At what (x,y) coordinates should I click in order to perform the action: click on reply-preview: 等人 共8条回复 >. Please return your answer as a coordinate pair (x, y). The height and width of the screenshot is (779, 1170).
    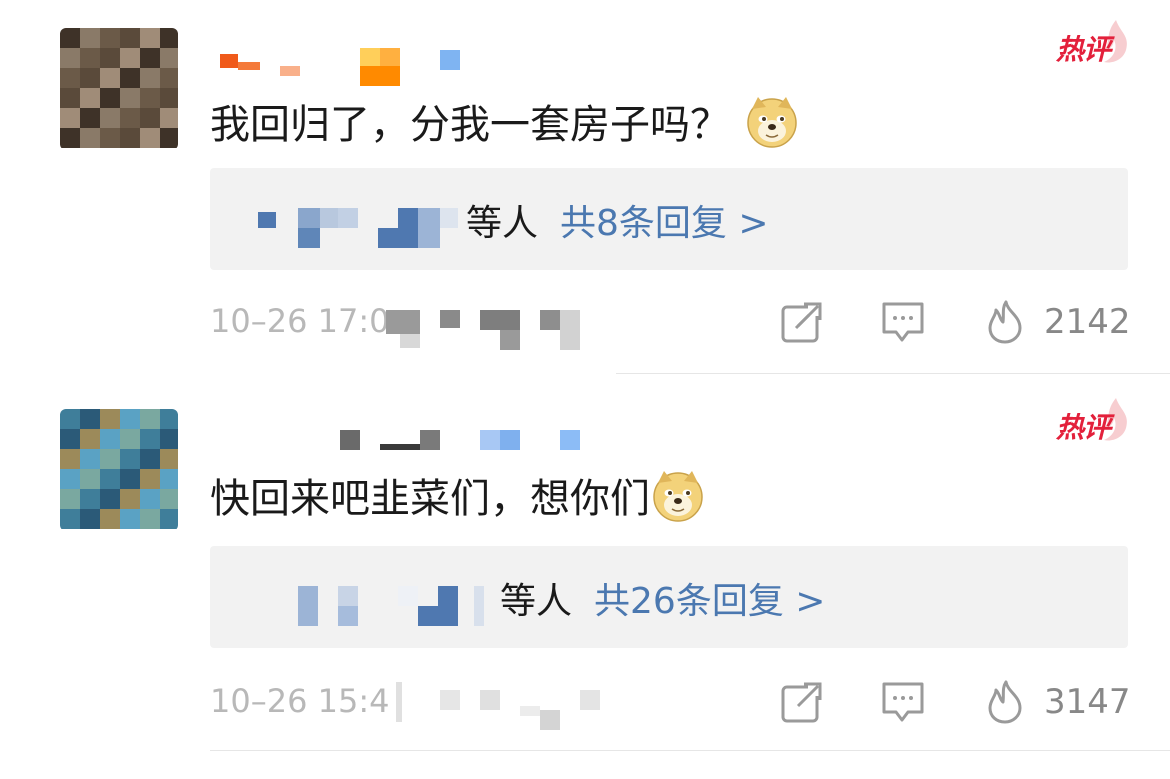
    Looking at the image, I should click on (669, 219).